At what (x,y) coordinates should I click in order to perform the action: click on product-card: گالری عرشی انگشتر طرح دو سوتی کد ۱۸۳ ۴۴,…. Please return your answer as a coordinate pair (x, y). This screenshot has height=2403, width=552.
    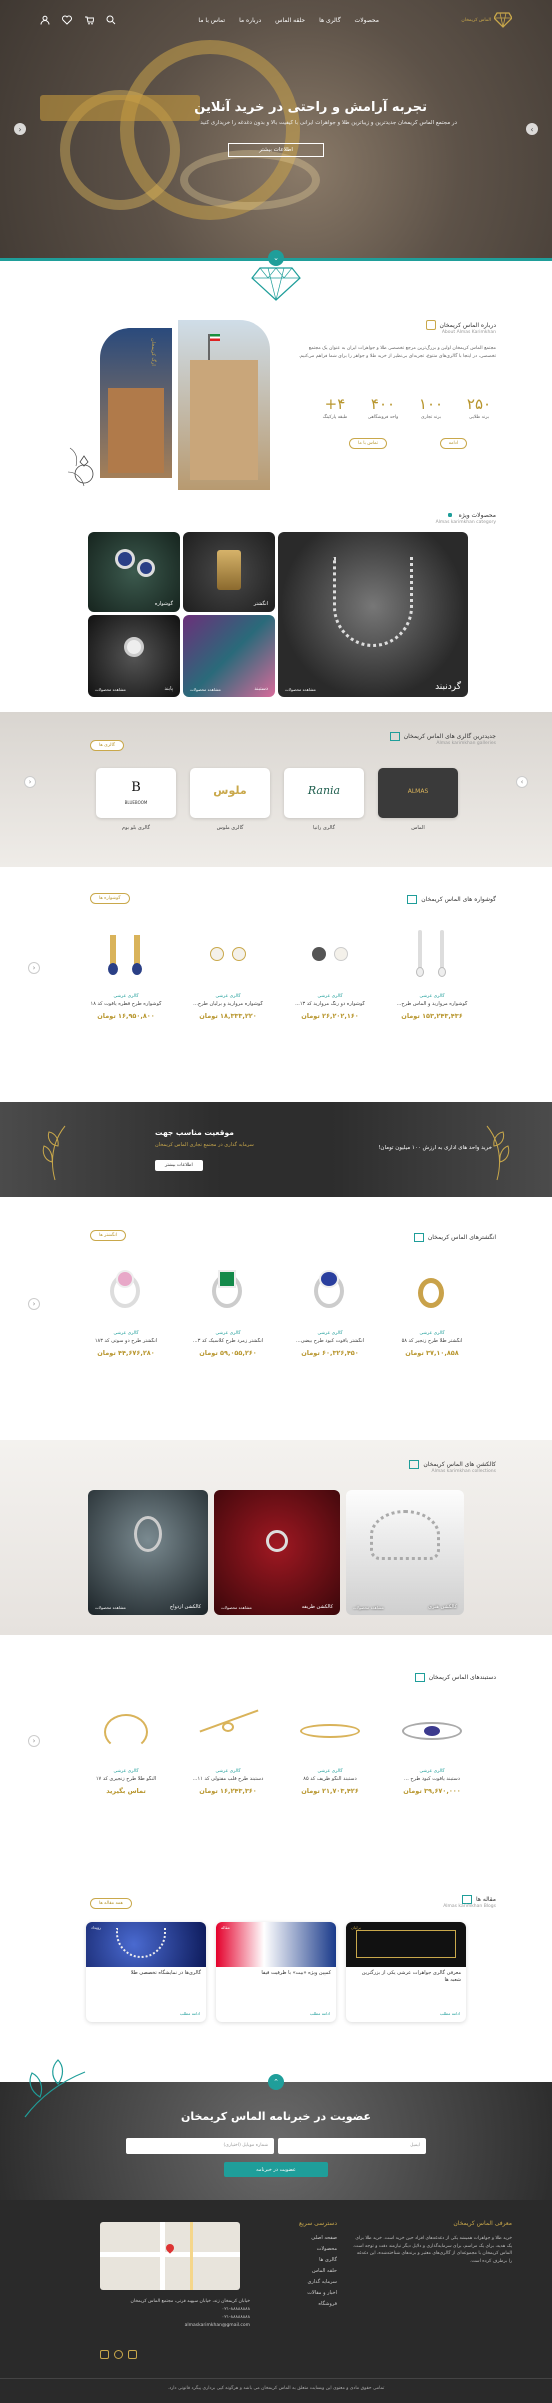
    Looking at the image, I should click on (126, 1317).